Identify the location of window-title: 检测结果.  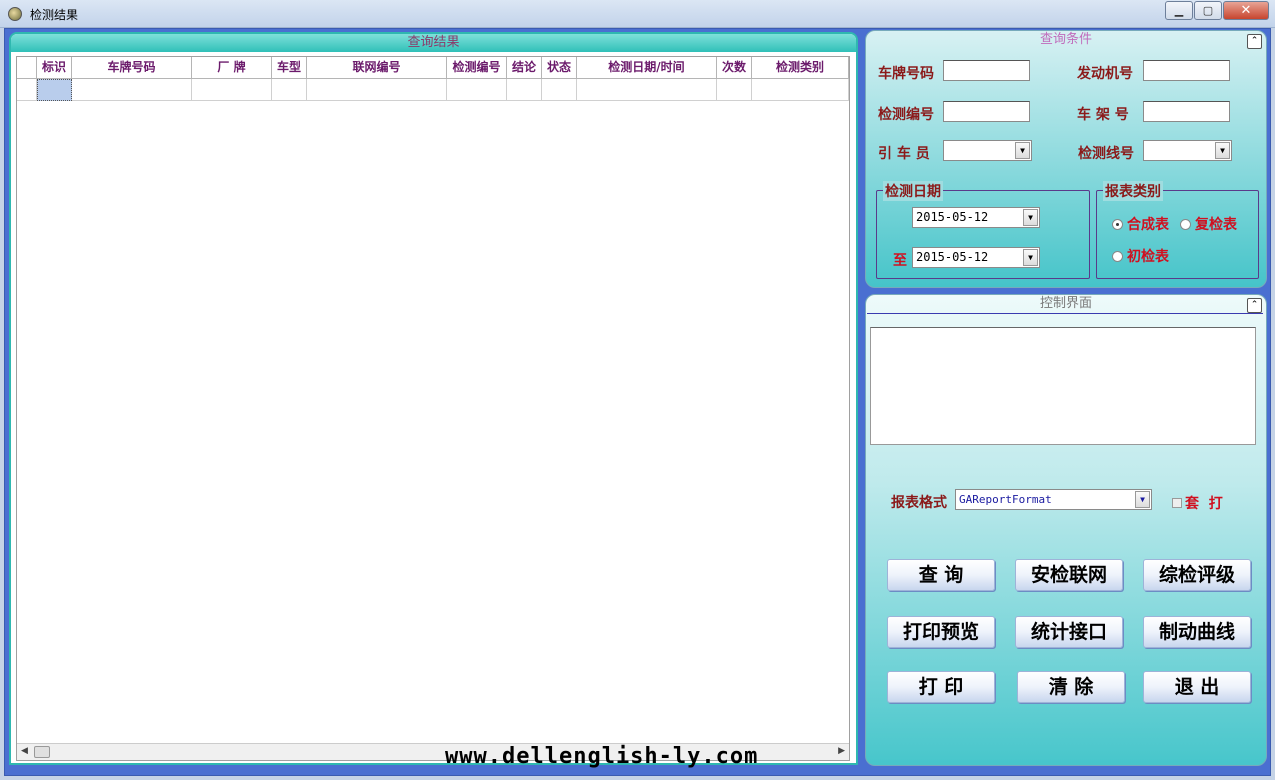
(54, 15).